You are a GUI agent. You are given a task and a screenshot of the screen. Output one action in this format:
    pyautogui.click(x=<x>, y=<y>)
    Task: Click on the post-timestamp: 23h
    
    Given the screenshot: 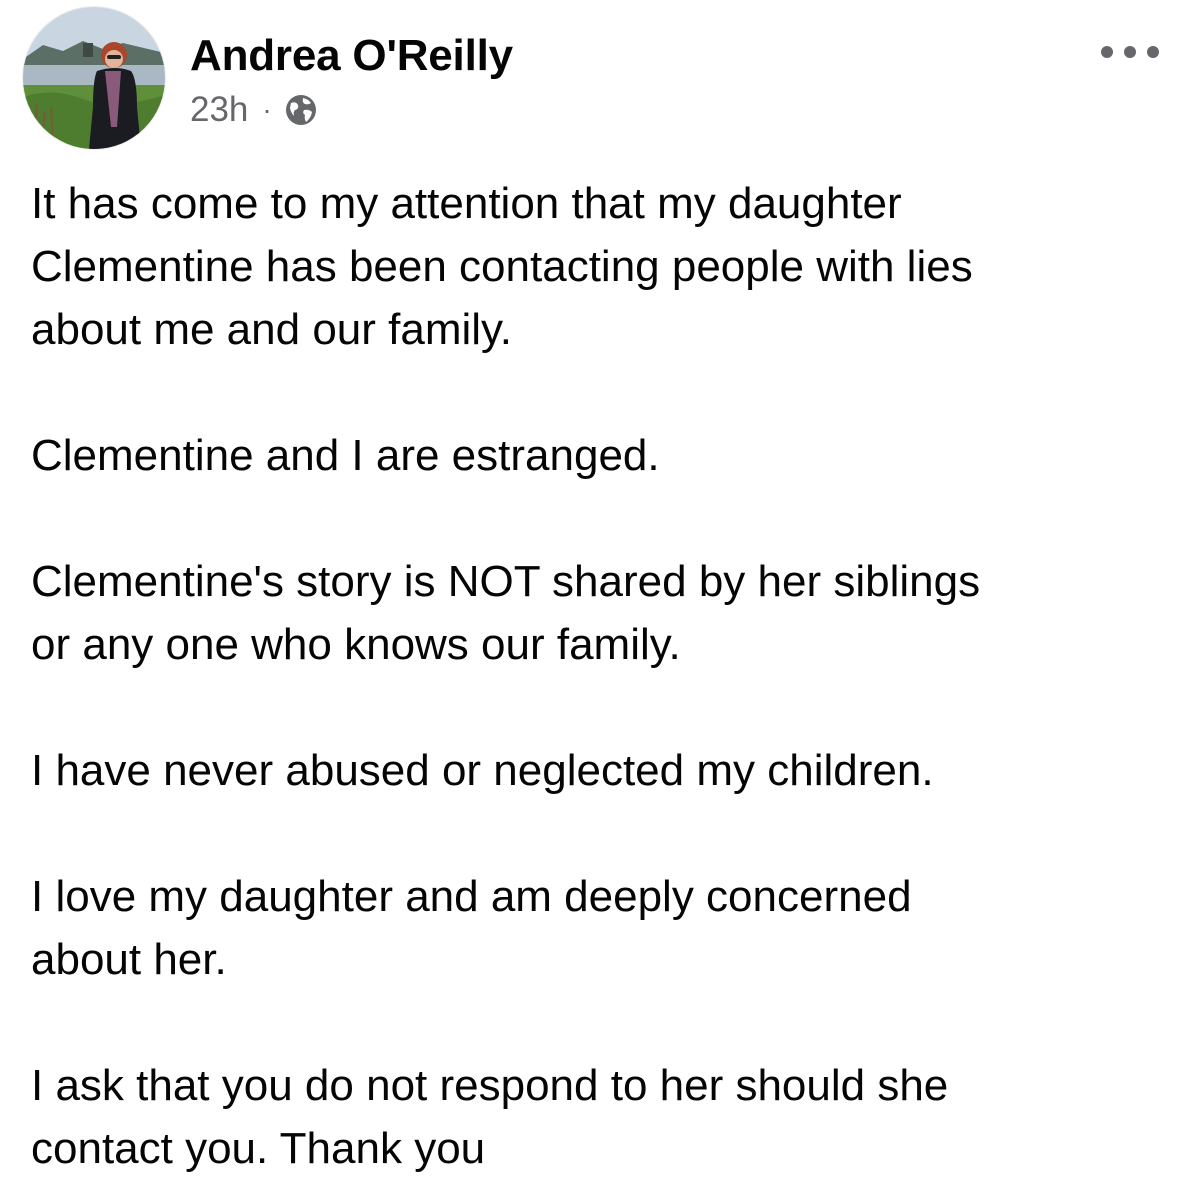 What is the action you would take?
    pyautogui.click(x=219, y=110)
    